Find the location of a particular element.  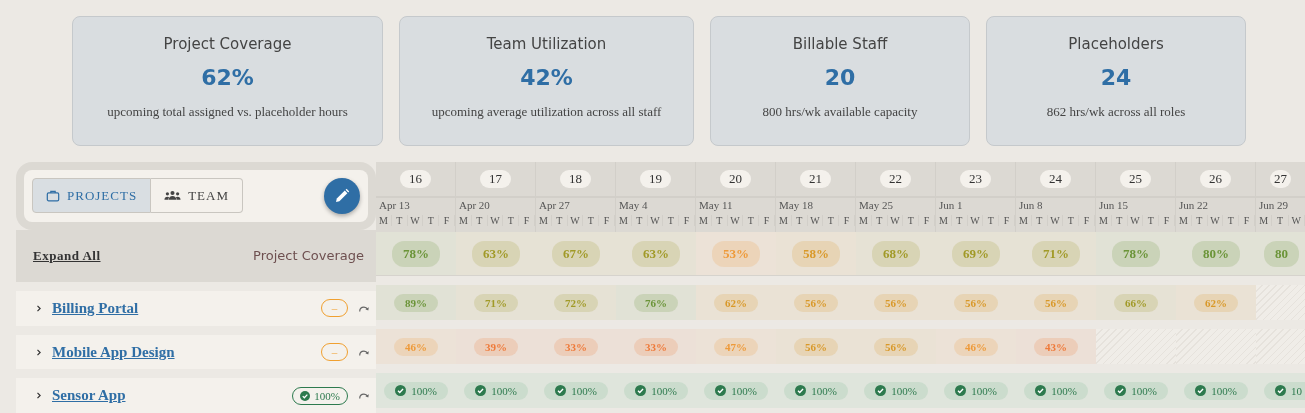

coverage-pill: 46% is located at coordinates (416, 346).